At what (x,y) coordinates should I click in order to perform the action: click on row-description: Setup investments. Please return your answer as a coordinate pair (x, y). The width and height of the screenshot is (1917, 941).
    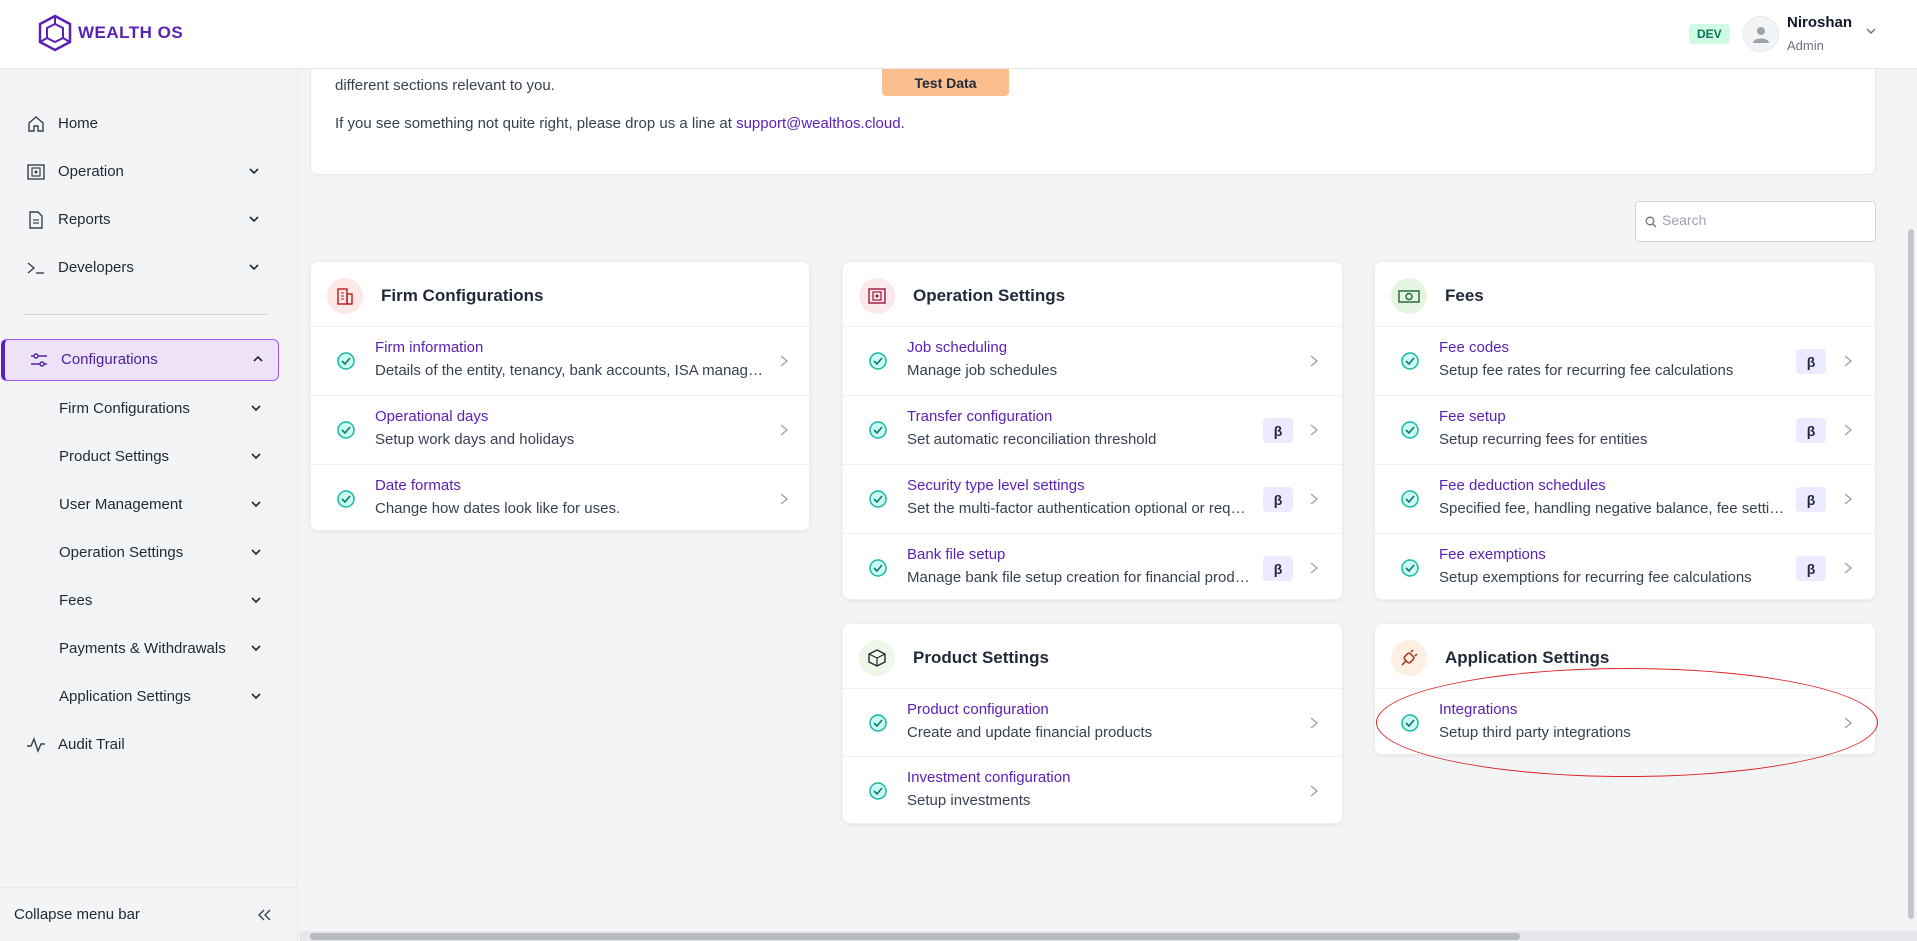
    Looking at the image, I should click on (969, 800).